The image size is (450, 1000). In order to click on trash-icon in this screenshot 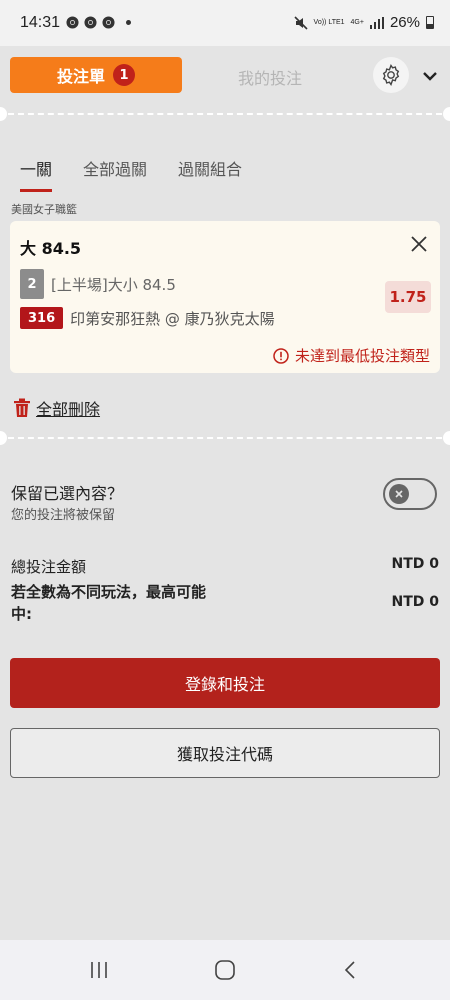, I will do `click(22, 407)`.